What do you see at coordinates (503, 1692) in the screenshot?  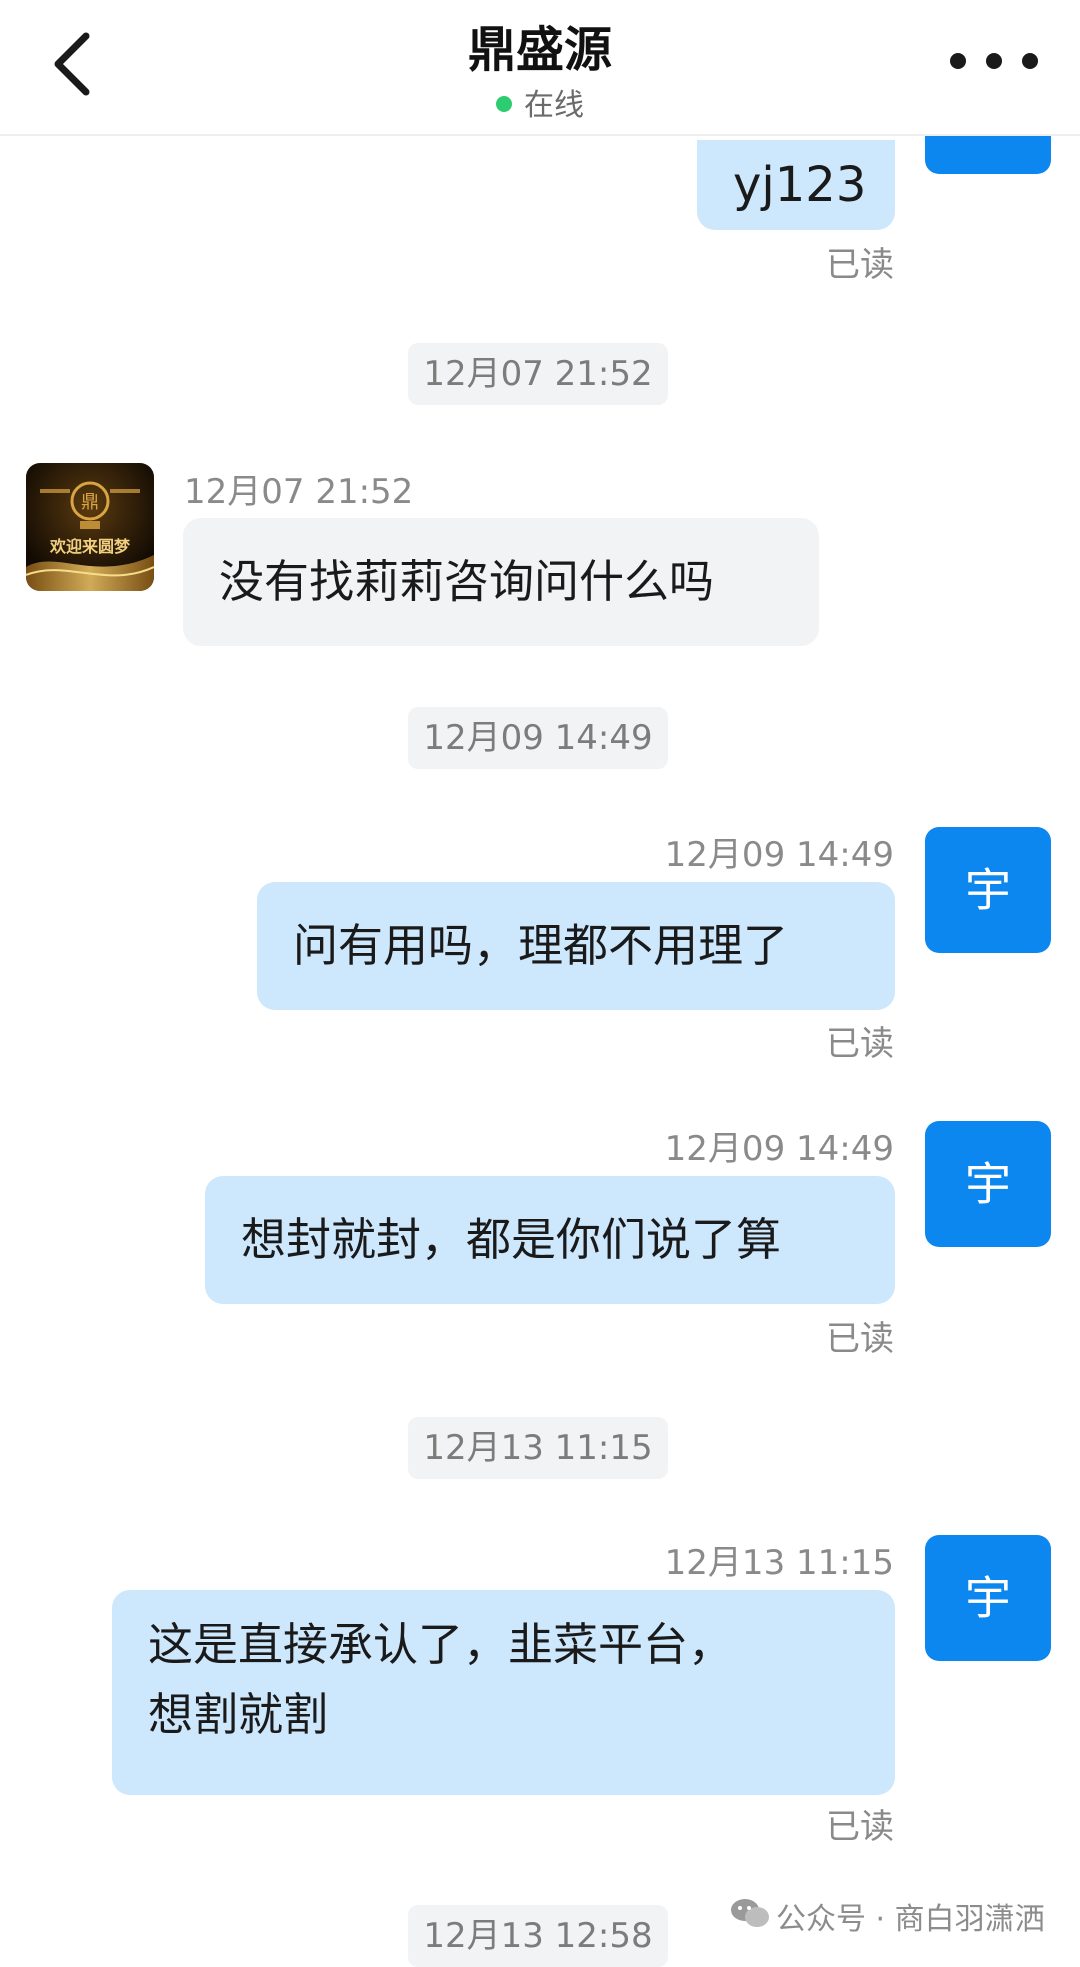 I see `message-bubble-outgoing: 这是直接承认了，韭菜平台， 想割就割` at bounding box center [503, 1692].